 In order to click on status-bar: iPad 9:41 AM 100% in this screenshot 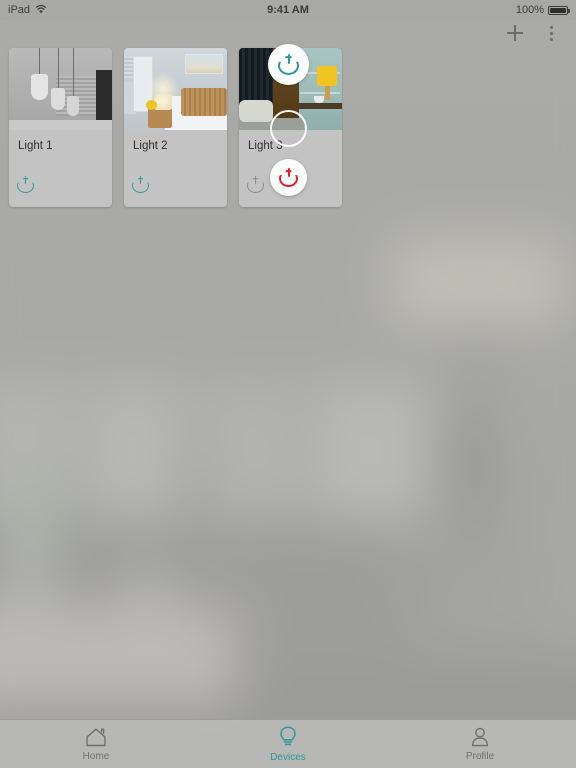, I will do `click(288, 10)`.